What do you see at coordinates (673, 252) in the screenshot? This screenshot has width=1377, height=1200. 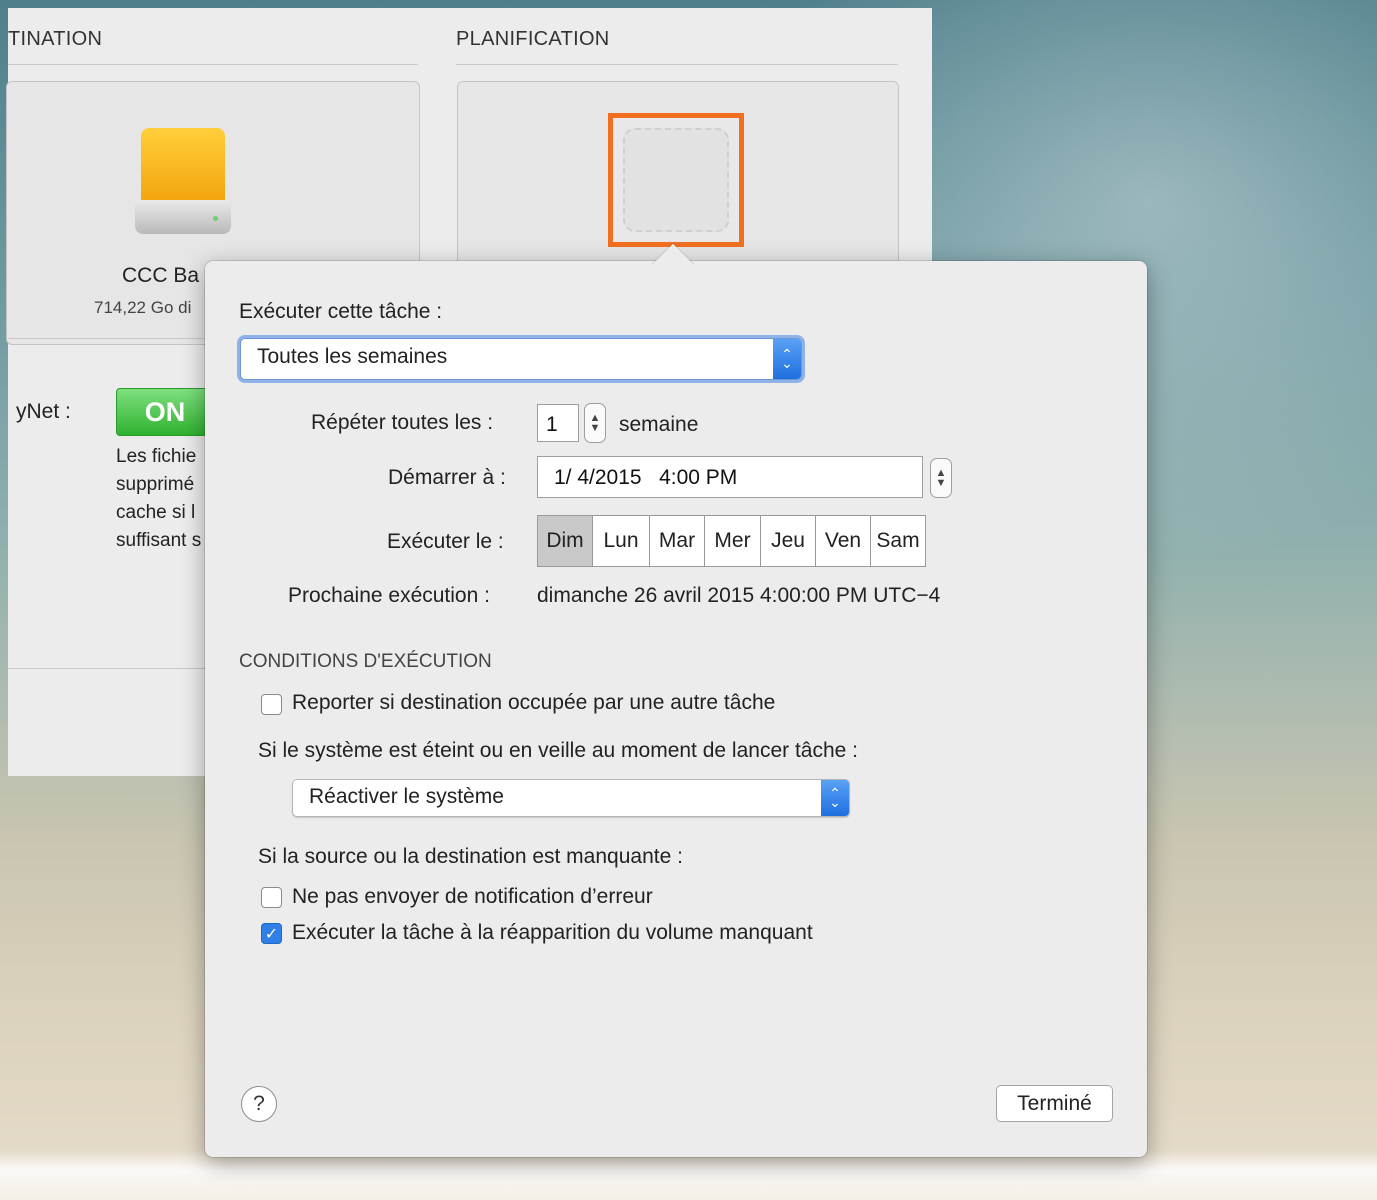 I see `popover-arrow` at bounding box center [673, 252].